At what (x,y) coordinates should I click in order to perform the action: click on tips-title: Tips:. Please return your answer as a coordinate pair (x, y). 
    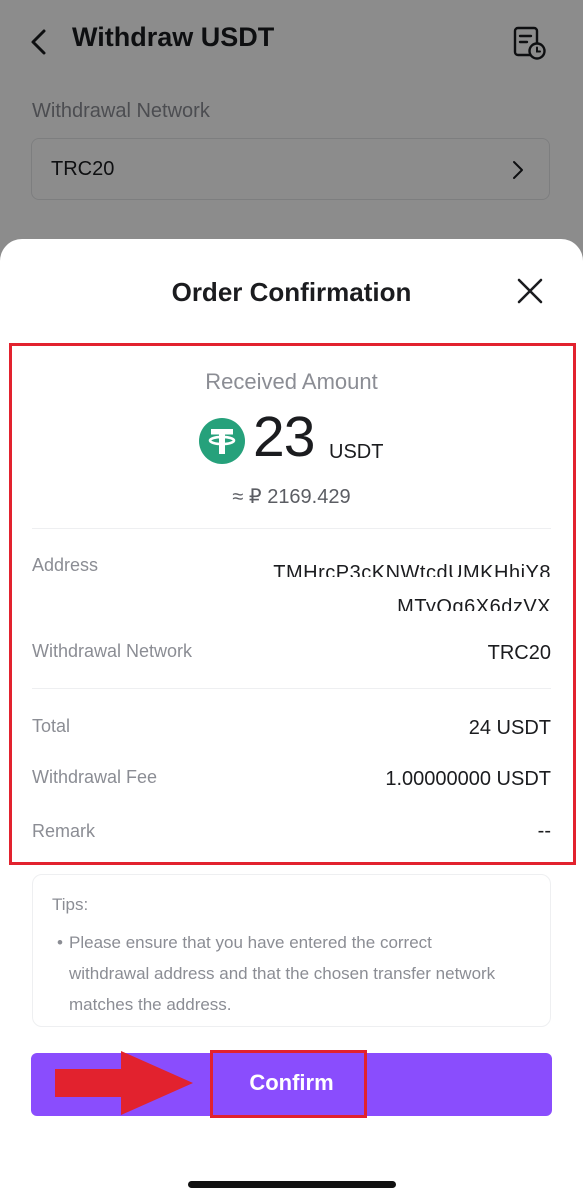
    Looking at the image, I should click on (70, 904).